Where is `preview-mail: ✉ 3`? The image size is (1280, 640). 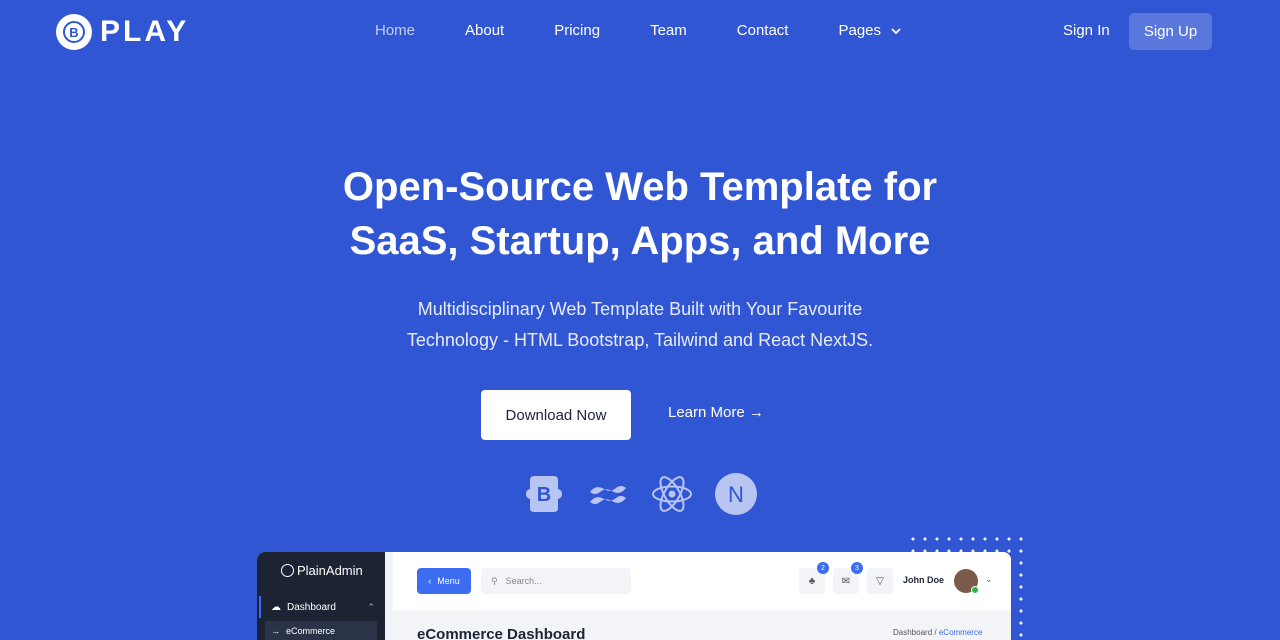 preview-mail: ✉ 3 is located at coordinates (848, 578).